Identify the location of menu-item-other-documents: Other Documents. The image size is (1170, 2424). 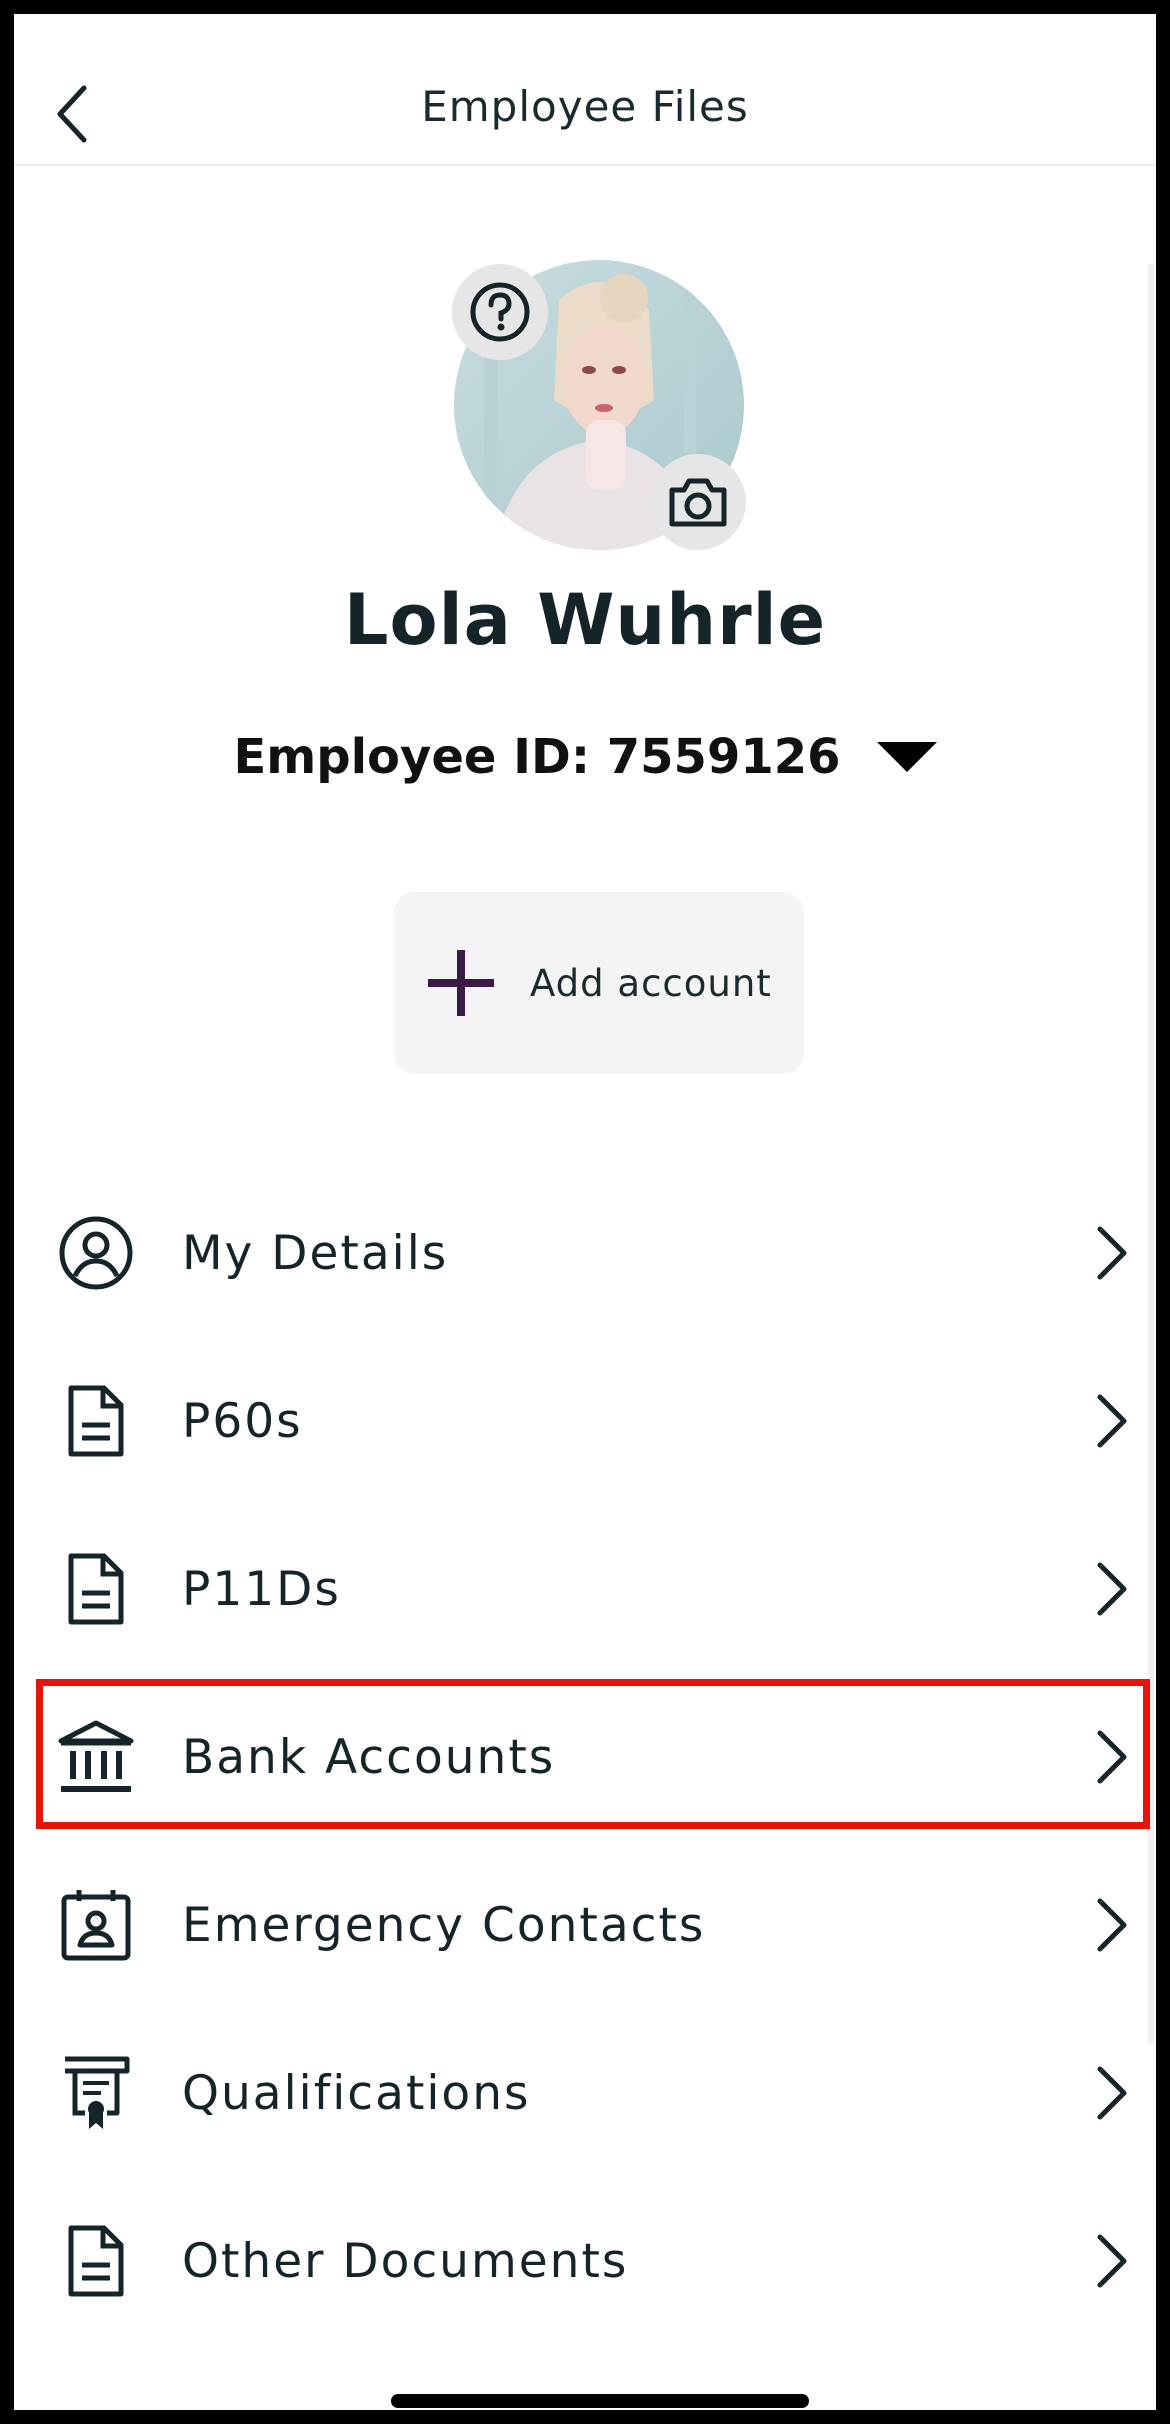
(585, 2261).